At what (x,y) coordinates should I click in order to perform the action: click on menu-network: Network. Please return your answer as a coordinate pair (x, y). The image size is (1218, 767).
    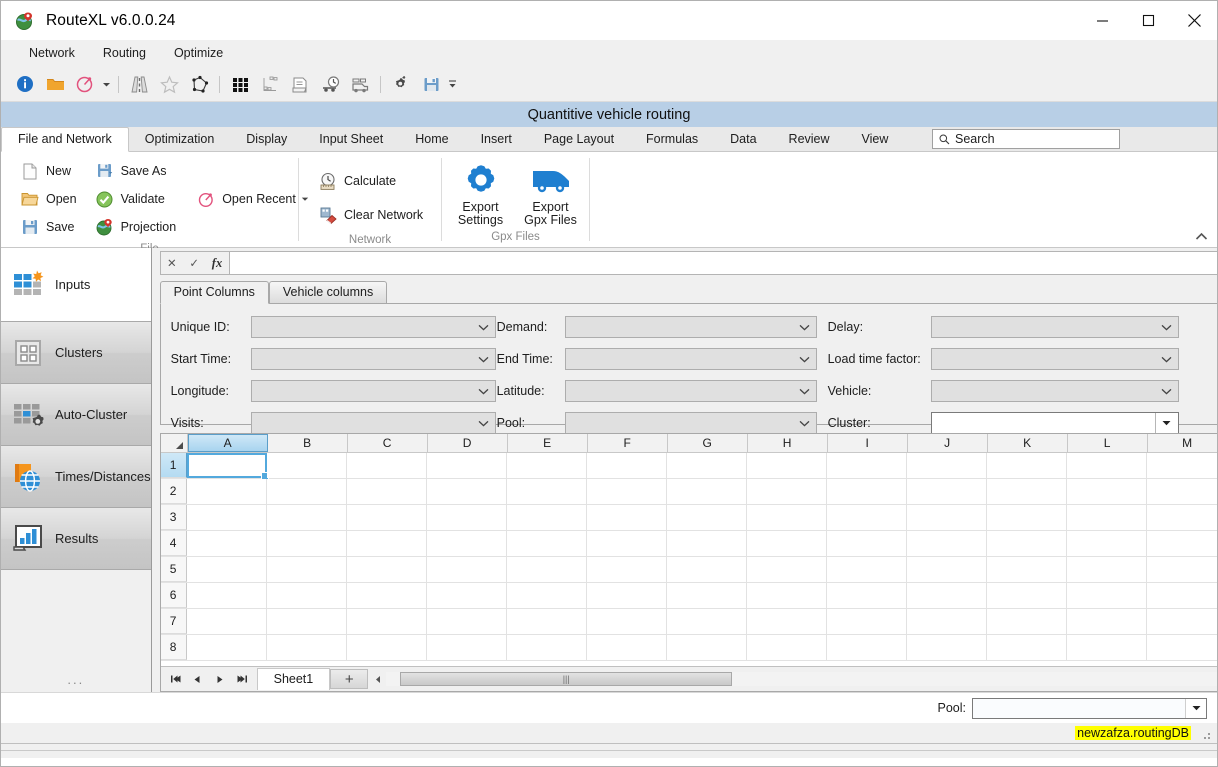
    Looking at the image, I should click on (52, 53).